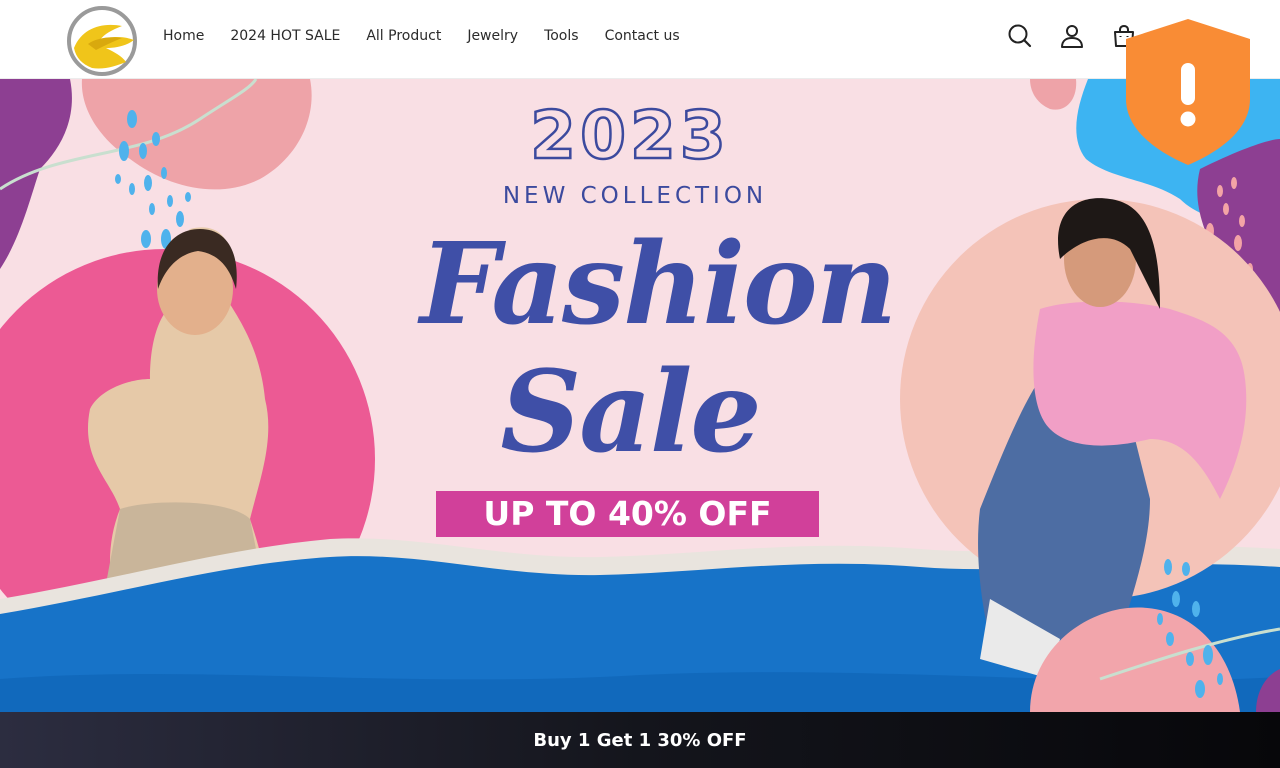  Describe the element at coordinates (183, 36) in the screenshot. I see `nav-home: Home` at that location.